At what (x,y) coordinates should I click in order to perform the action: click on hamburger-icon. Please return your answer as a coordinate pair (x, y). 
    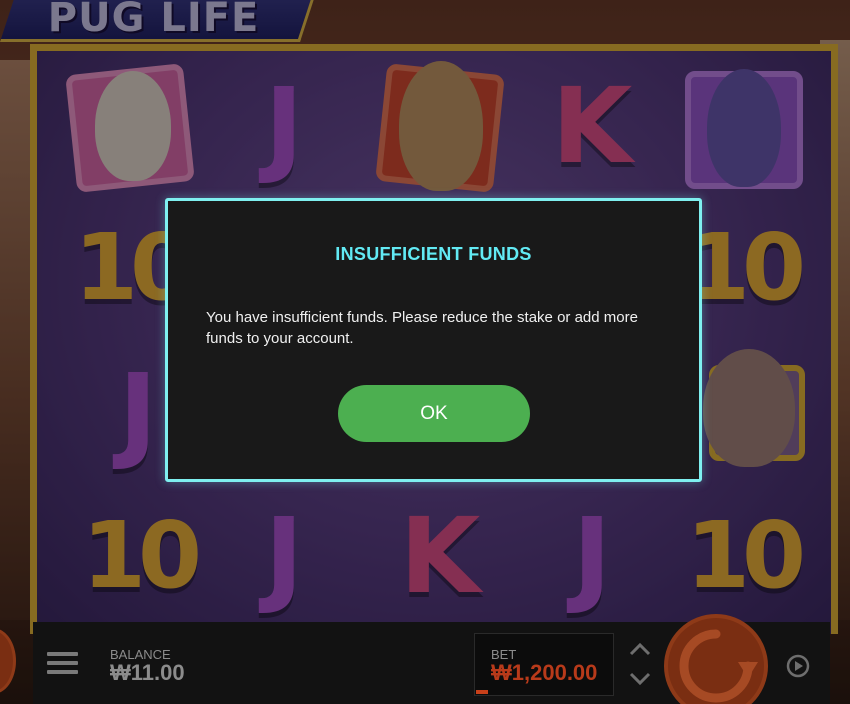
    Looking at the image, I should click on (62, 663).